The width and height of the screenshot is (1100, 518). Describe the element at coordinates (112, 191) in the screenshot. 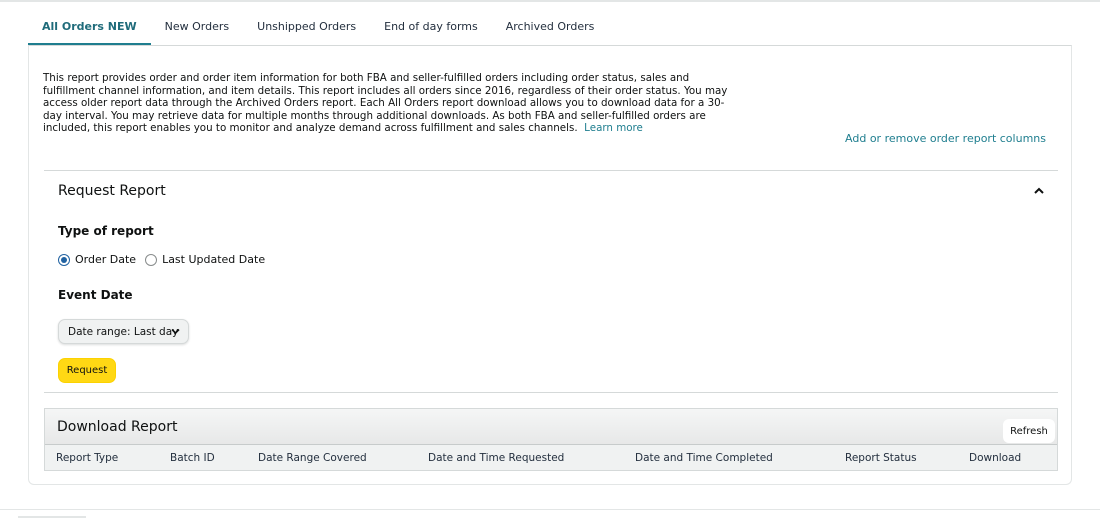

I see `request-report-title: Request Report` at that location.